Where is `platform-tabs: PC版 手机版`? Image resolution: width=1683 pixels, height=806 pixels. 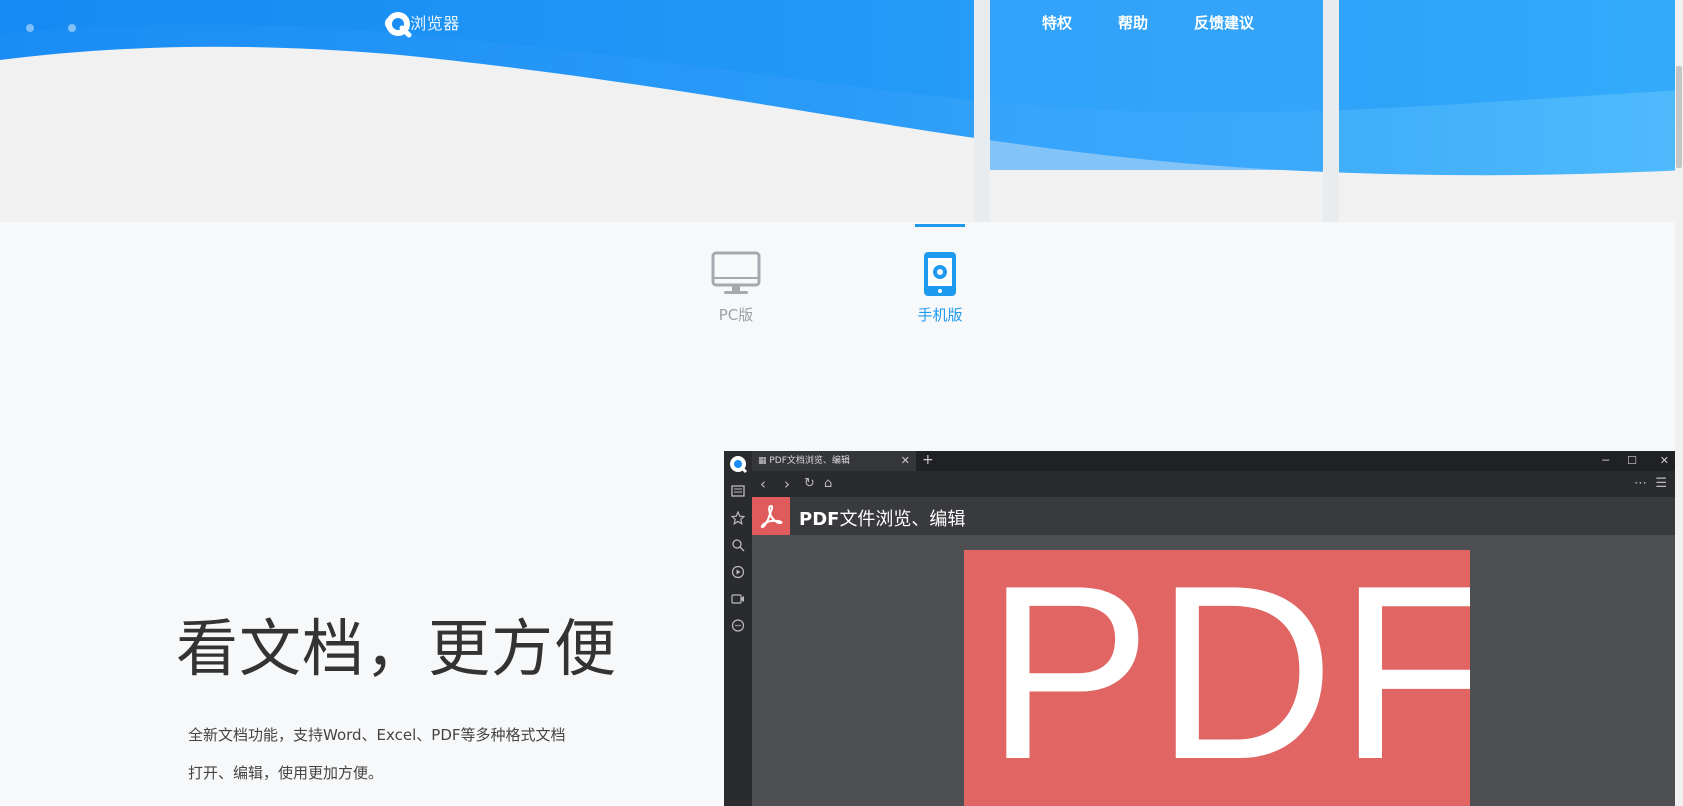
platform-tabs: PC版 手机版 is located at coordinates (837, 282).